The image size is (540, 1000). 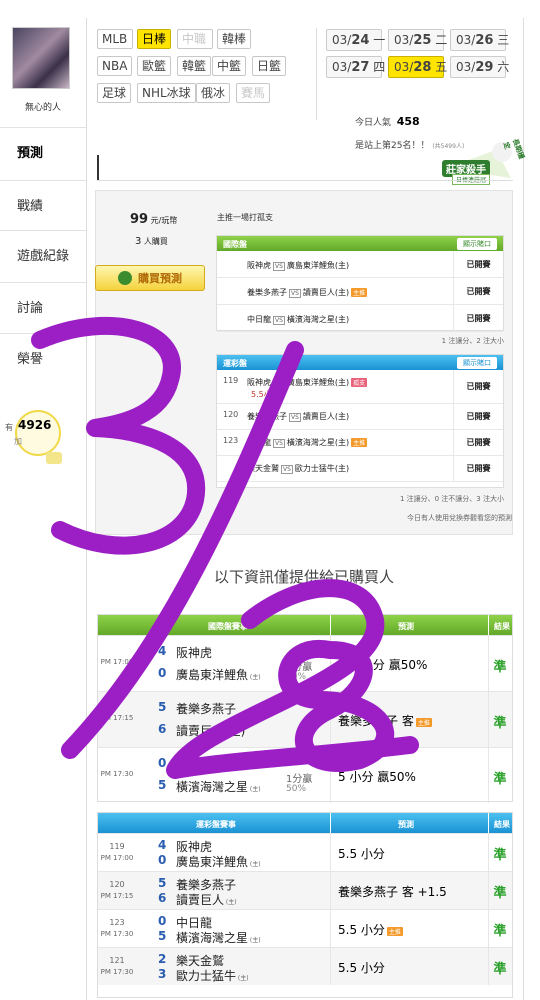 What do you see at coordinates (392, 146) in the screenshot?
I see `rank-label: 是站上第25名！！` at bounding box center [392, 146].